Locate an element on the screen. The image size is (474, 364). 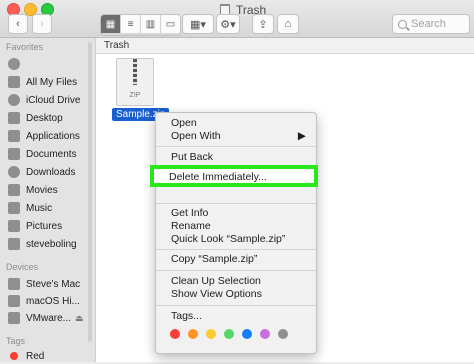
music-icon is located at coordinates (14, 208).